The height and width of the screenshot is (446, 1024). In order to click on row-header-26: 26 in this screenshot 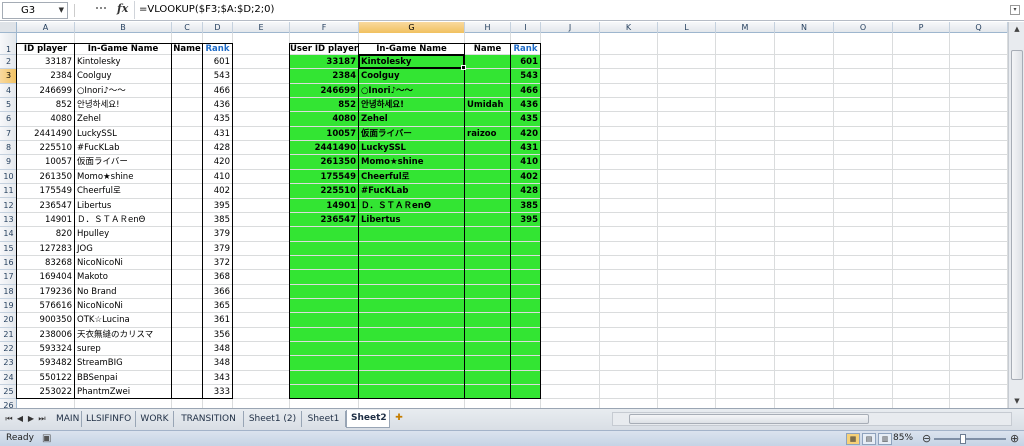, I will do `click(8, 403)`.